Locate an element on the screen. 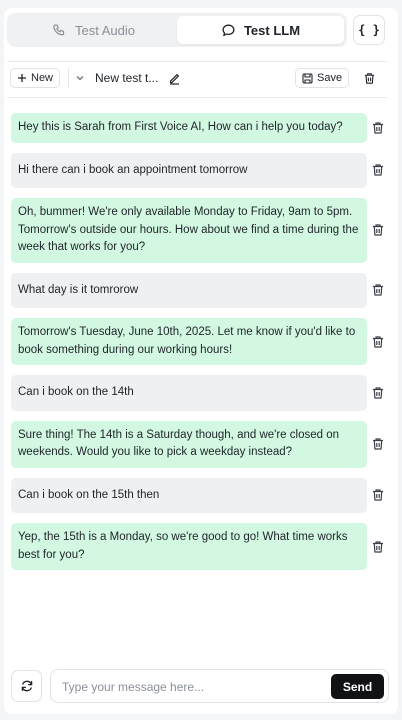 The image size is (402, 720). message-composer: Send is located at coordinates (219, 686).